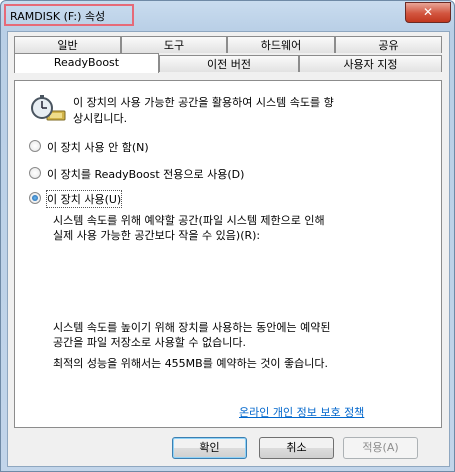  I want to click on tab-customize: 사용자 지정, so click(370, 63).